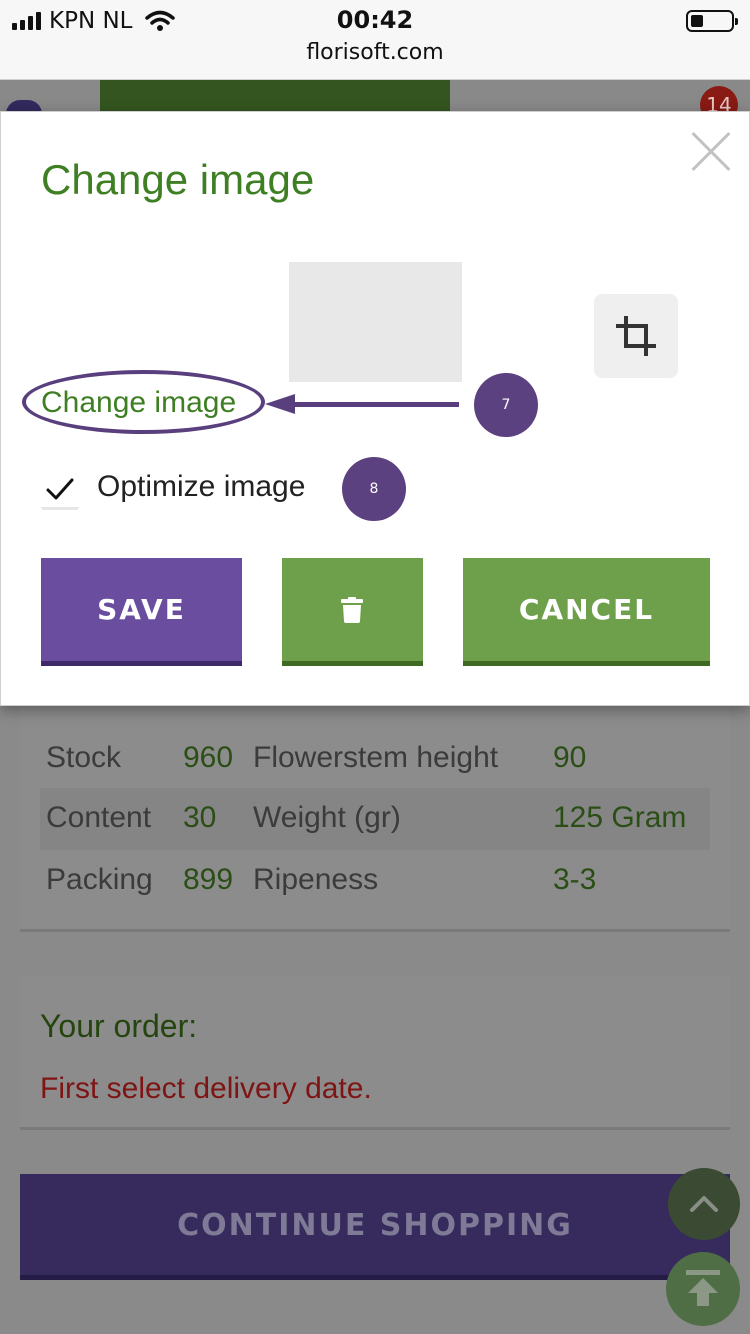 The width and height of the screenshot is (750, 1334). I want to click on detail-value: 90, so click(570, 757).